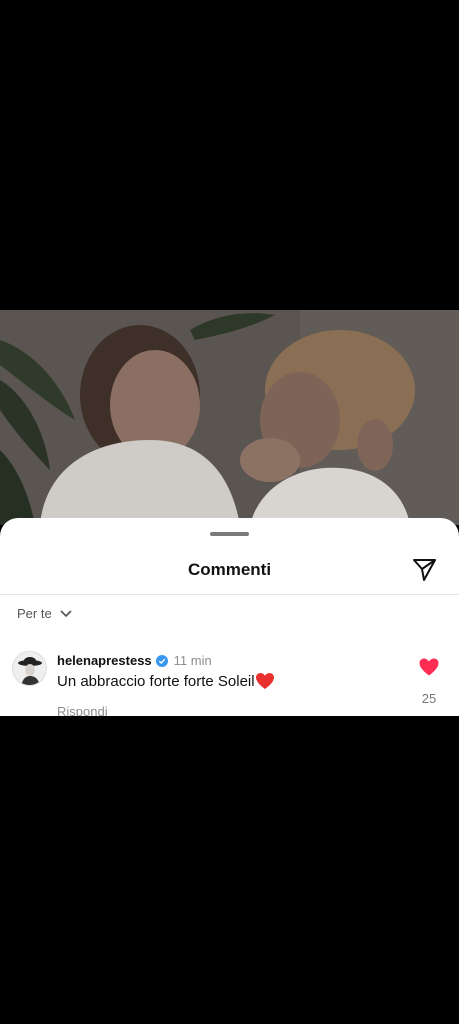 This screenshot has width=459, height=1024. Describe the element at coordinates (229, 569) in the screenshot. I see `sheet-title: Commenti` at that location.